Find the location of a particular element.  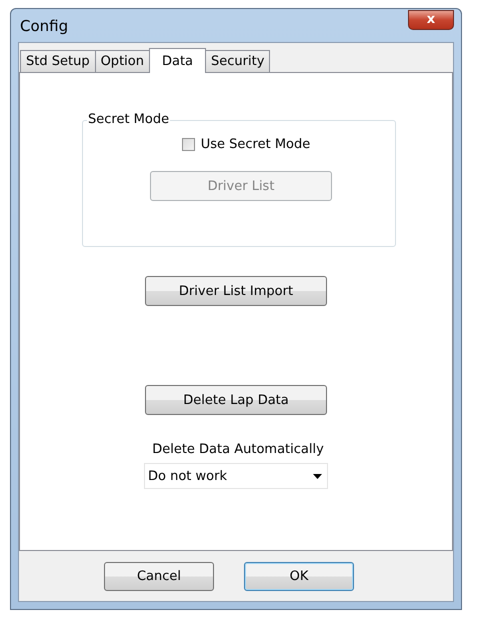

field-label: Delete Data Automatically is located at coordinates (238, 449).